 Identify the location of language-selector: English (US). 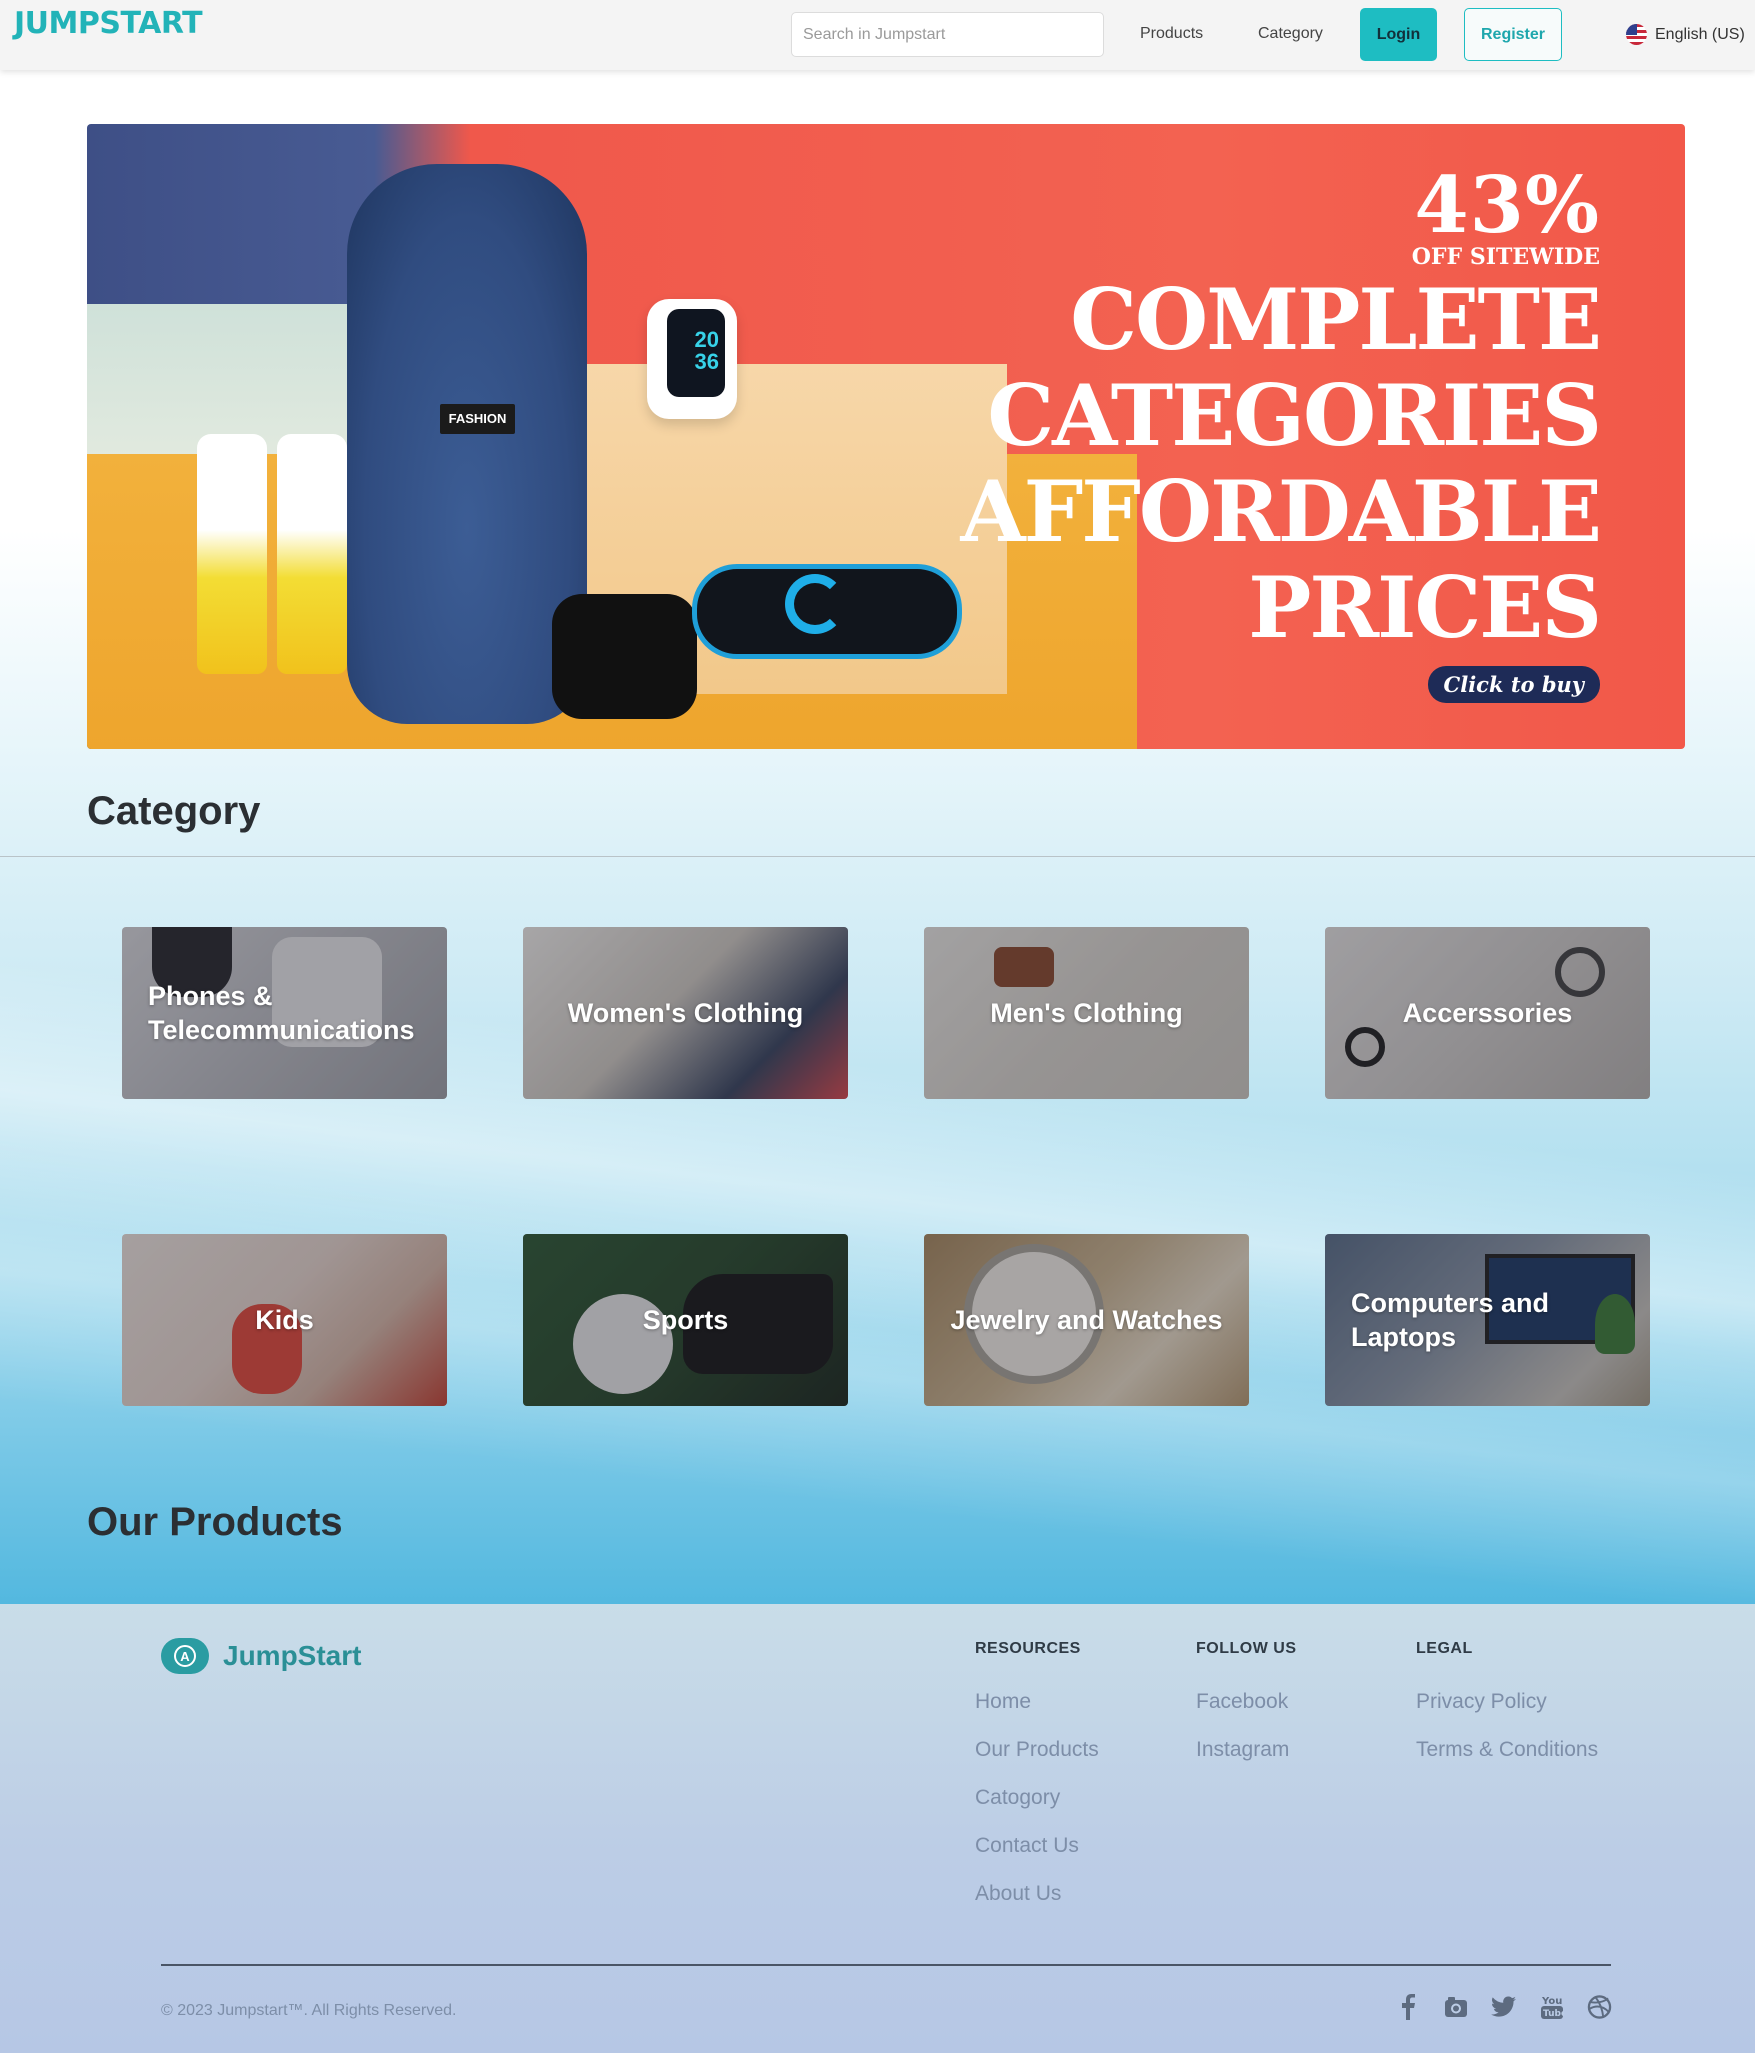
(1685, 34).